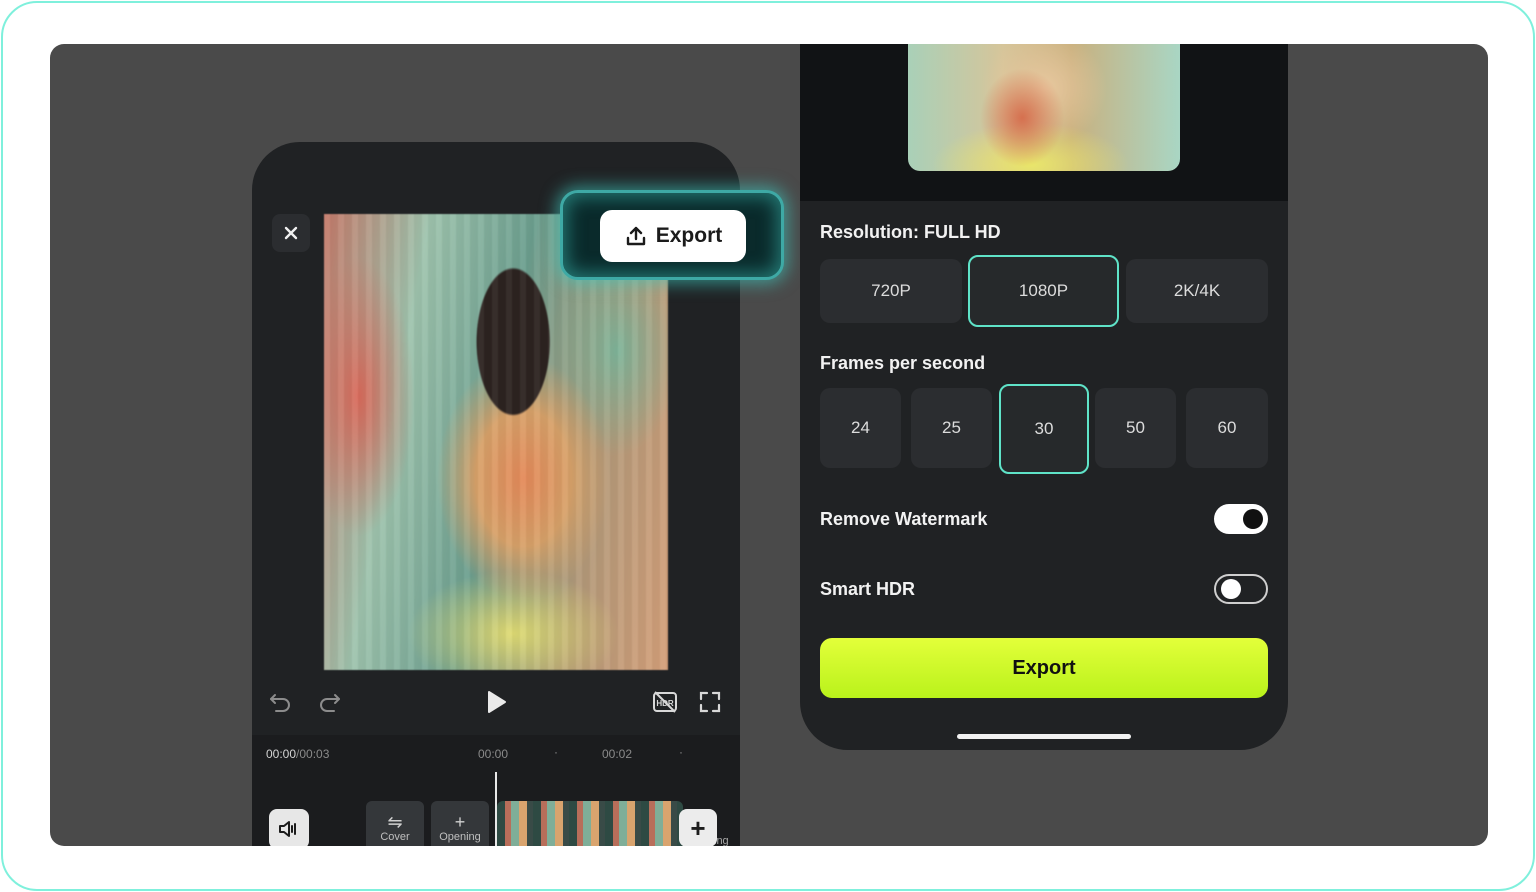 The width and height of the screenshot is (1536, 892). I want to click on add-clip-button: +, so click(698, 827).